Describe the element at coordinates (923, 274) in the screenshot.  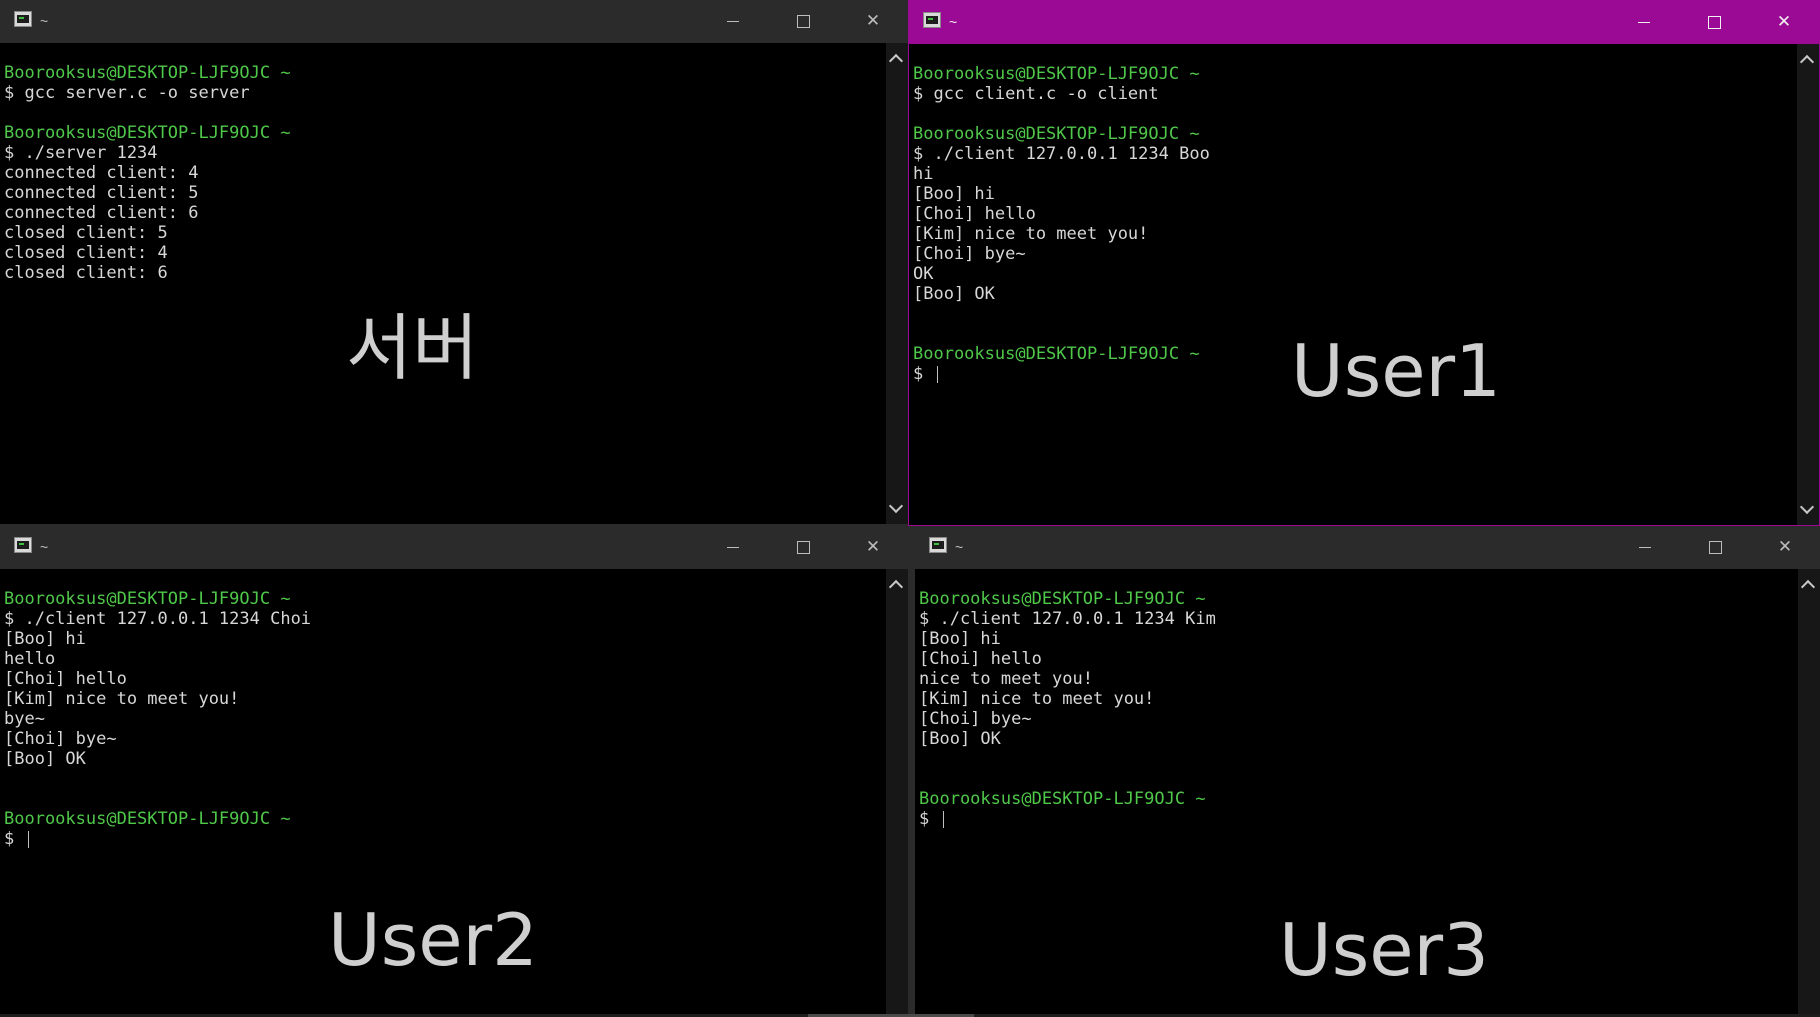
I see `line-text: OK` at that location.